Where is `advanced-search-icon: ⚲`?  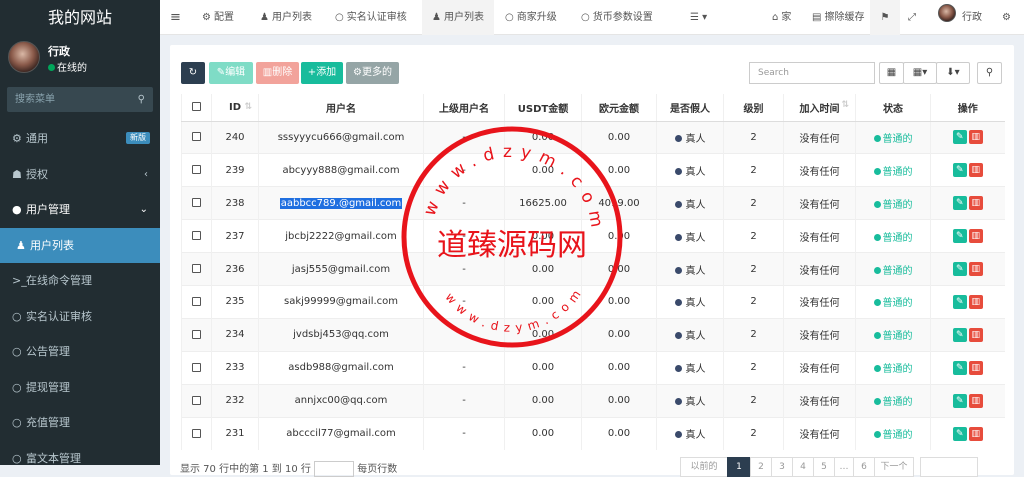
advanced-search-icon: ⚲ is located at coordinates (989, 73).